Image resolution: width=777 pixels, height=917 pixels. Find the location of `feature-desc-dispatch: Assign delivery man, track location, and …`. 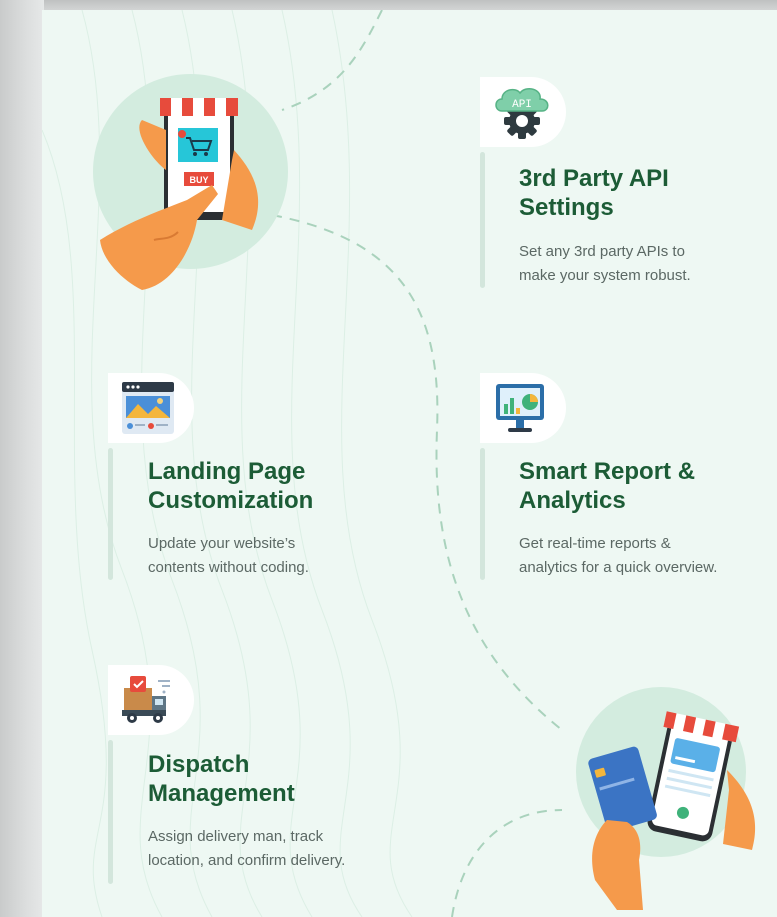

feature-desc-dispatch: Assign delivery man, track location, and … is located at coordinates (247, 848).